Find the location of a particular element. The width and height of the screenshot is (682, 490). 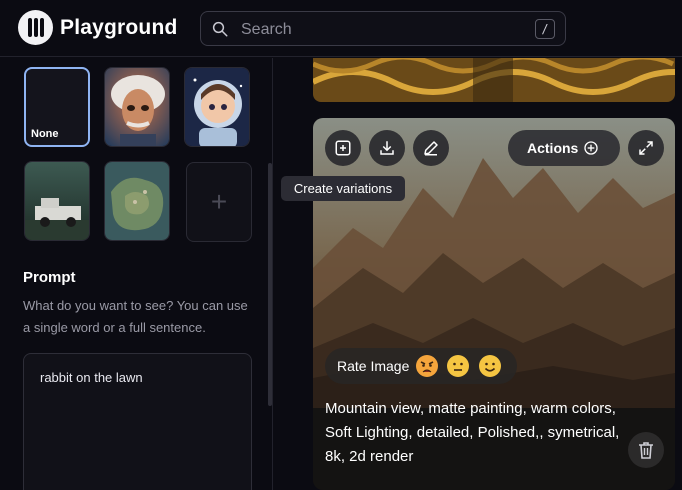

rate-image-label: Rate Image is located at coordinates (373, 366).